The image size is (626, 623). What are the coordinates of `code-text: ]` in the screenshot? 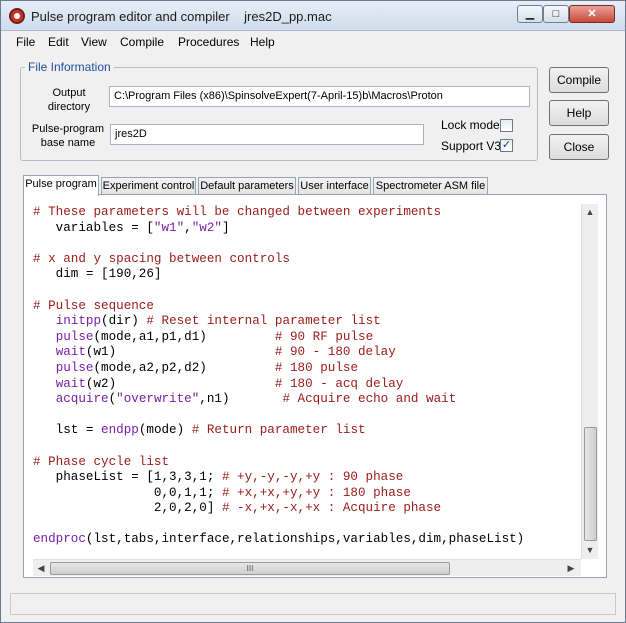 It's located at (225, 227).